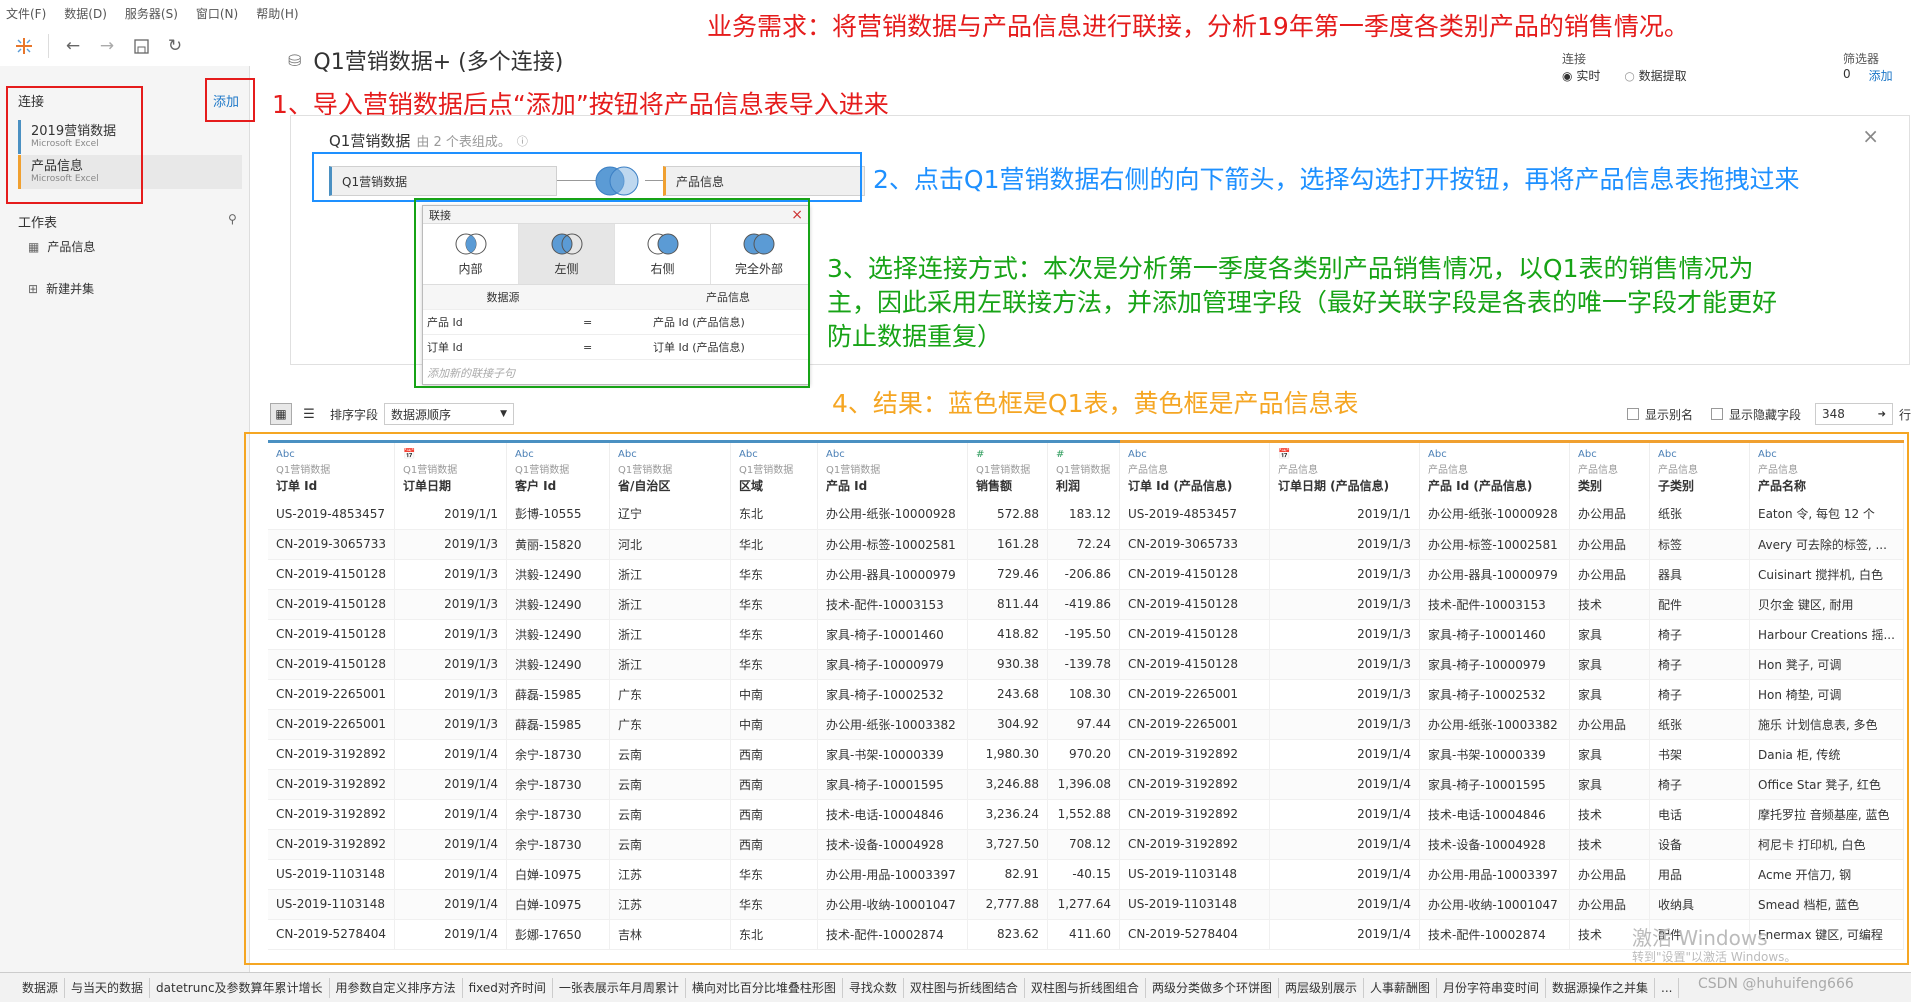 The height and width of the screenshot is (1002, 1911). Describe the element at coordinates (33, 987) in the screenshot. I see `tab-datasource: 数据源` at that location.